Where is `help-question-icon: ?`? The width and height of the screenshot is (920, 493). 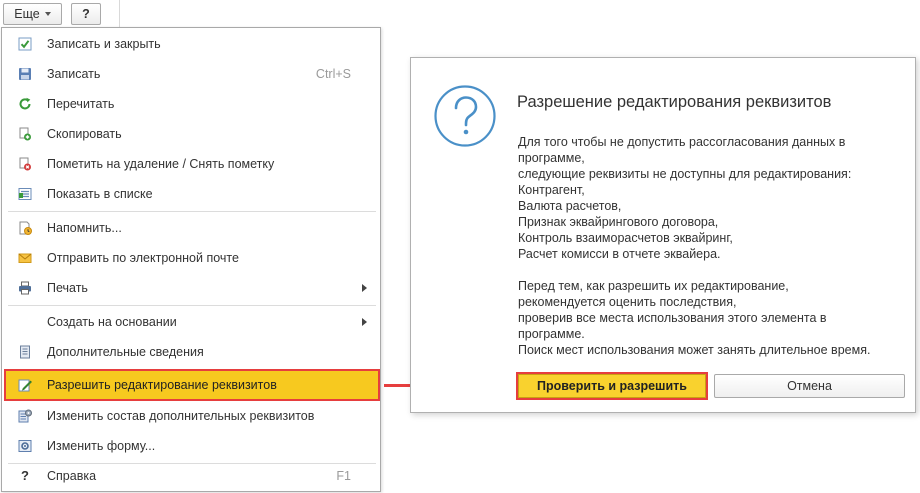 help-question-icon: ? is located at coordinates (25, 475).